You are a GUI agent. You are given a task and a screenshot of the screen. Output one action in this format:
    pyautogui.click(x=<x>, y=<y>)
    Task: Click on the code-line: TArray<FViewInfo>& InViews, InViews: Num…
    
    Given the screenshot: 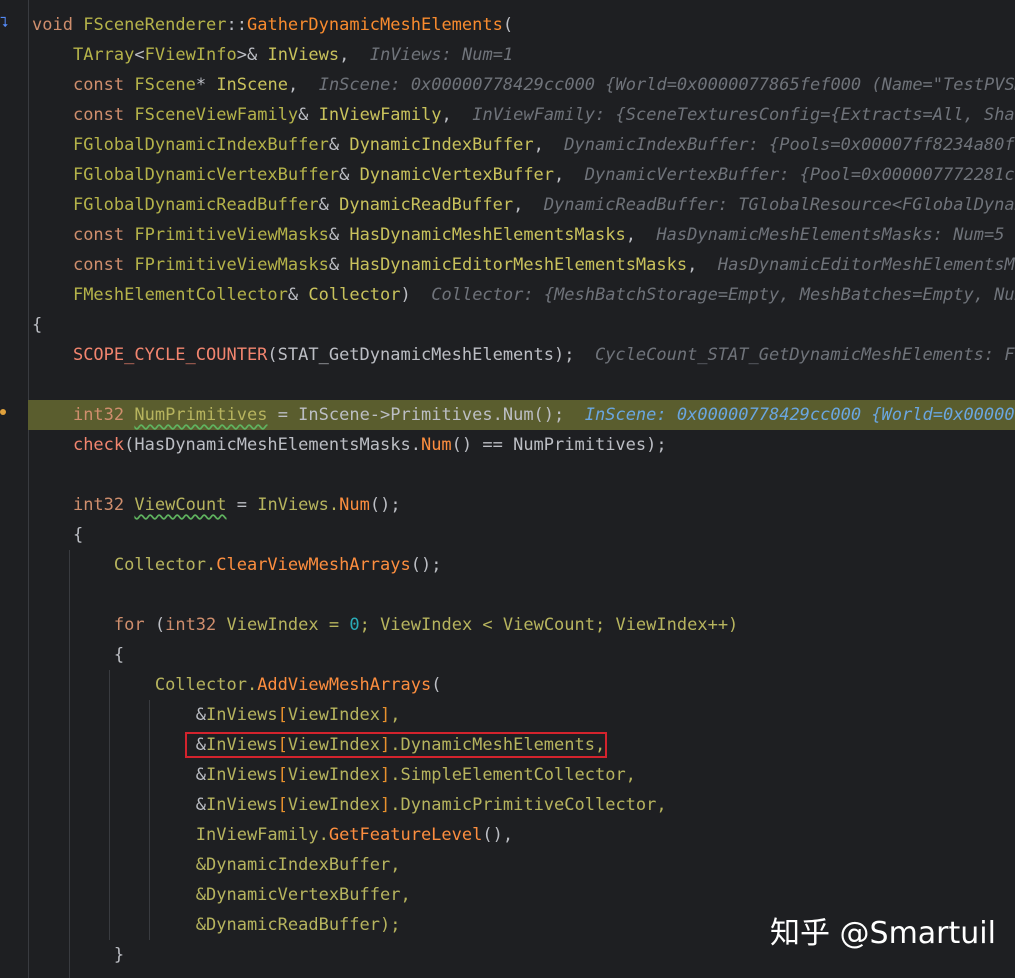 What is the action you would take?
    pyautogui.click(x=523, y=55)
    